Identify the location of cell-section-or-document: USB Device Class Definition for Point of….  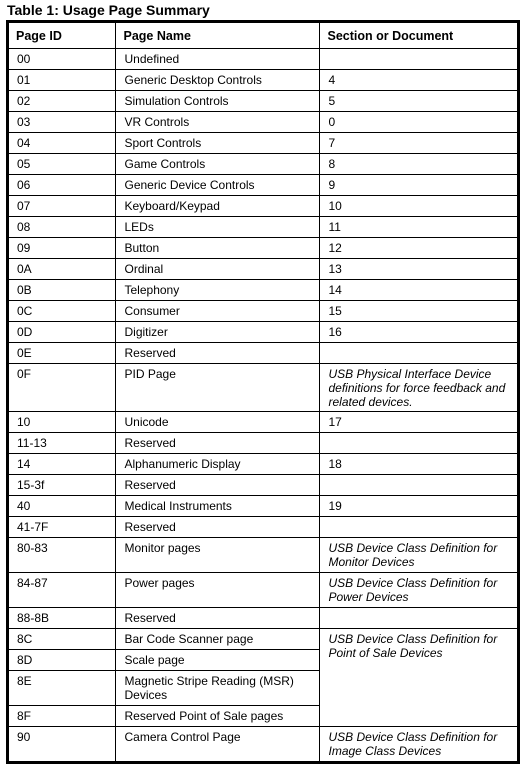
(417, 677).